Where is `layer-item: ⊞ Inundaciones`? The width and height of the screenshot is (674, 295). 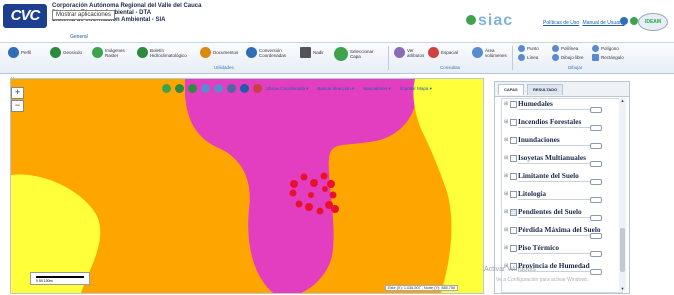
layer-item: ⊞ Inundaciones is located at coordinates (559, 142).